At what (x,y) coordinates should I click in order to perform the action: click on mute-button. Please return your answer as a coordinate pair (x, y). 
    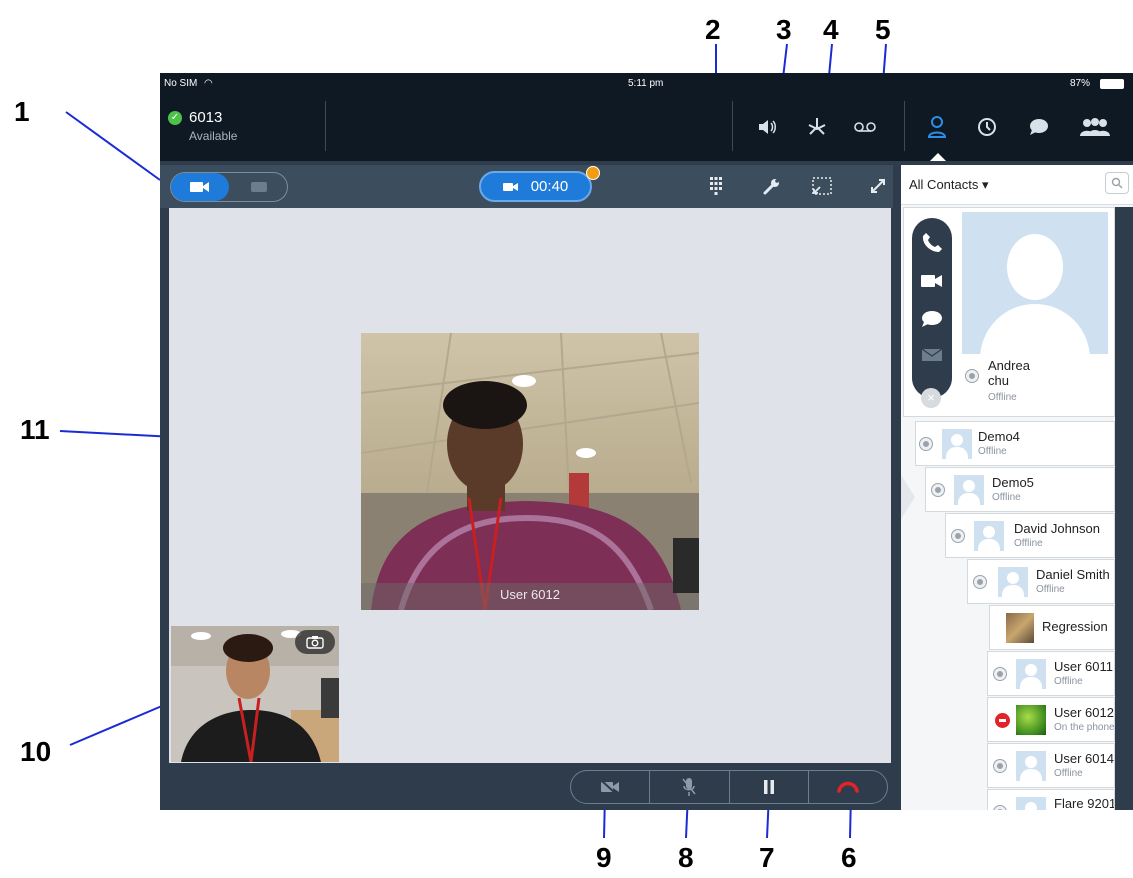
    Looking at the image, I should click on (690, 787).